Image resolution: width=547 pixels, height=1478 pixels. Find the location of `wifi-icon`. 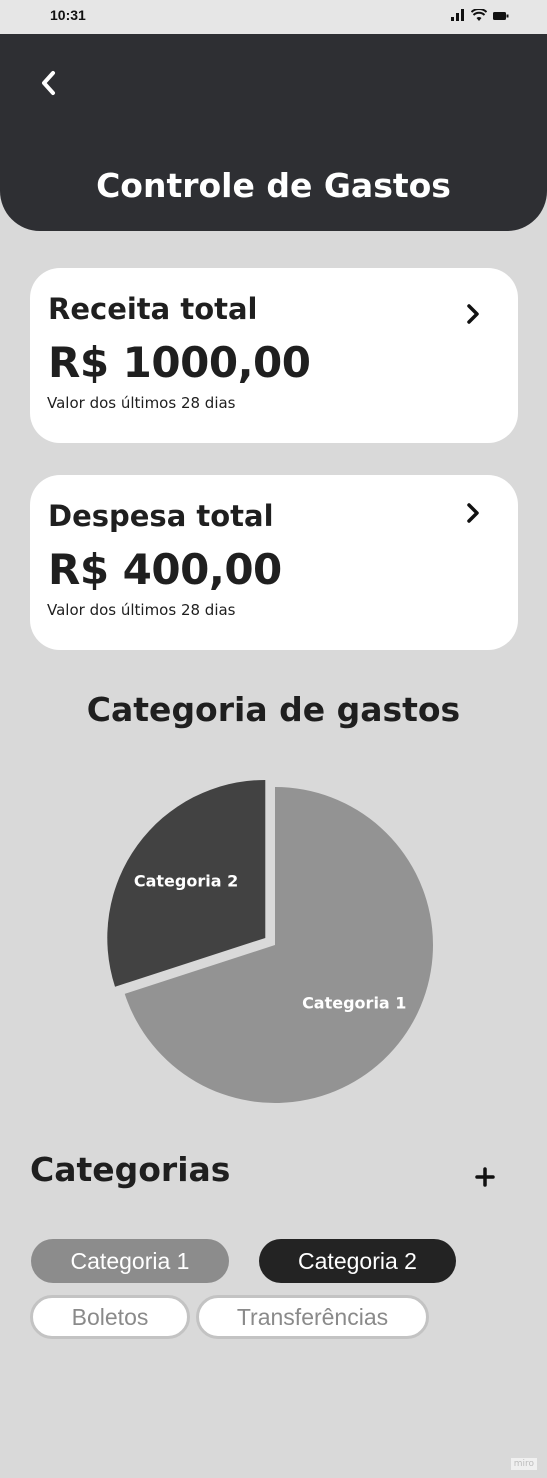

wifi-icon is located at coordinates (479, 15).